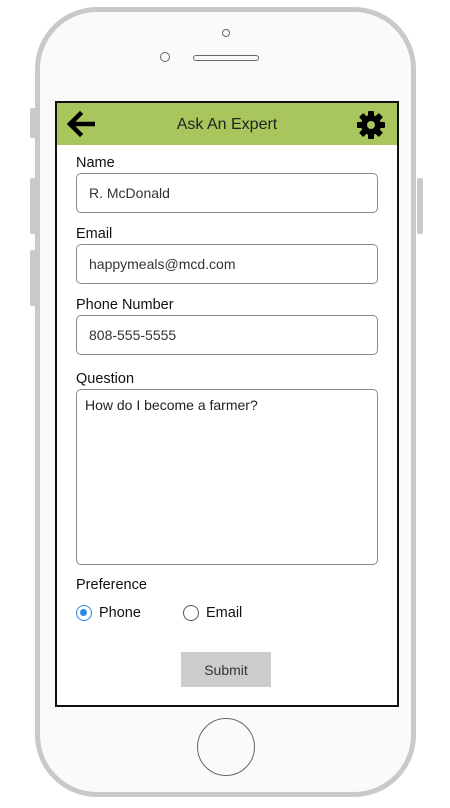  What do you see at coordinates (33, 206) in the screenshot?
I see `volume-up-button` at bounding box center [33, 206].